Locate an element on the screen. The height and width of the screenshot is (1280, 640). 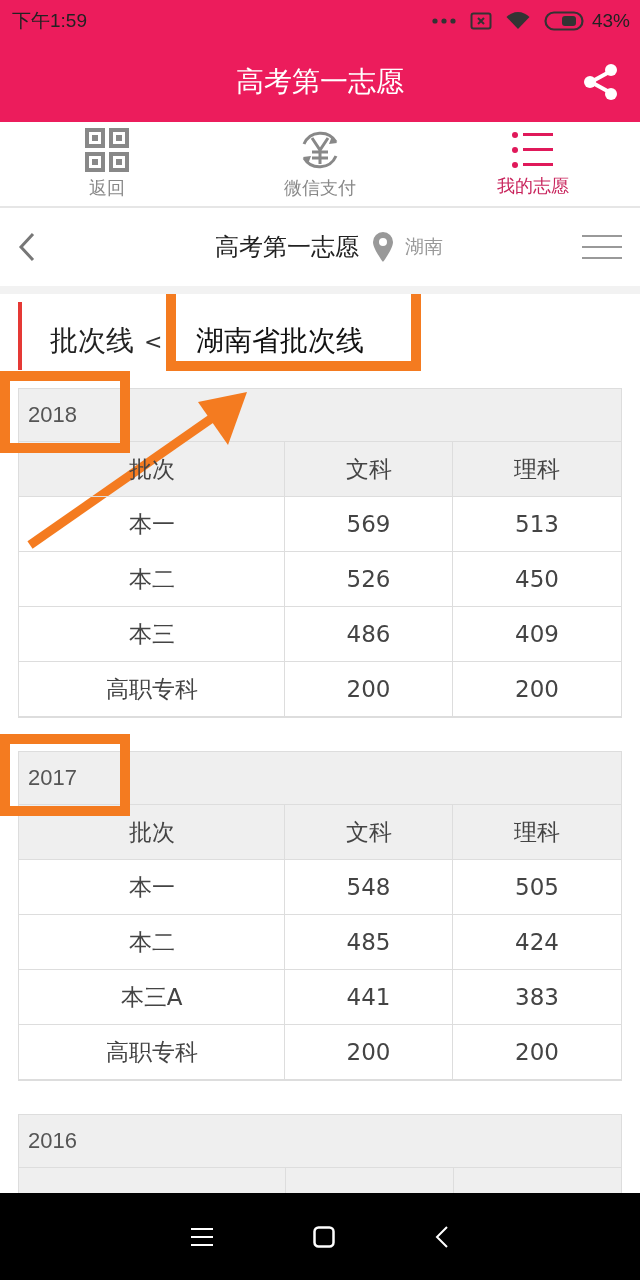
grid-icon is located at coordinates (106, 150).